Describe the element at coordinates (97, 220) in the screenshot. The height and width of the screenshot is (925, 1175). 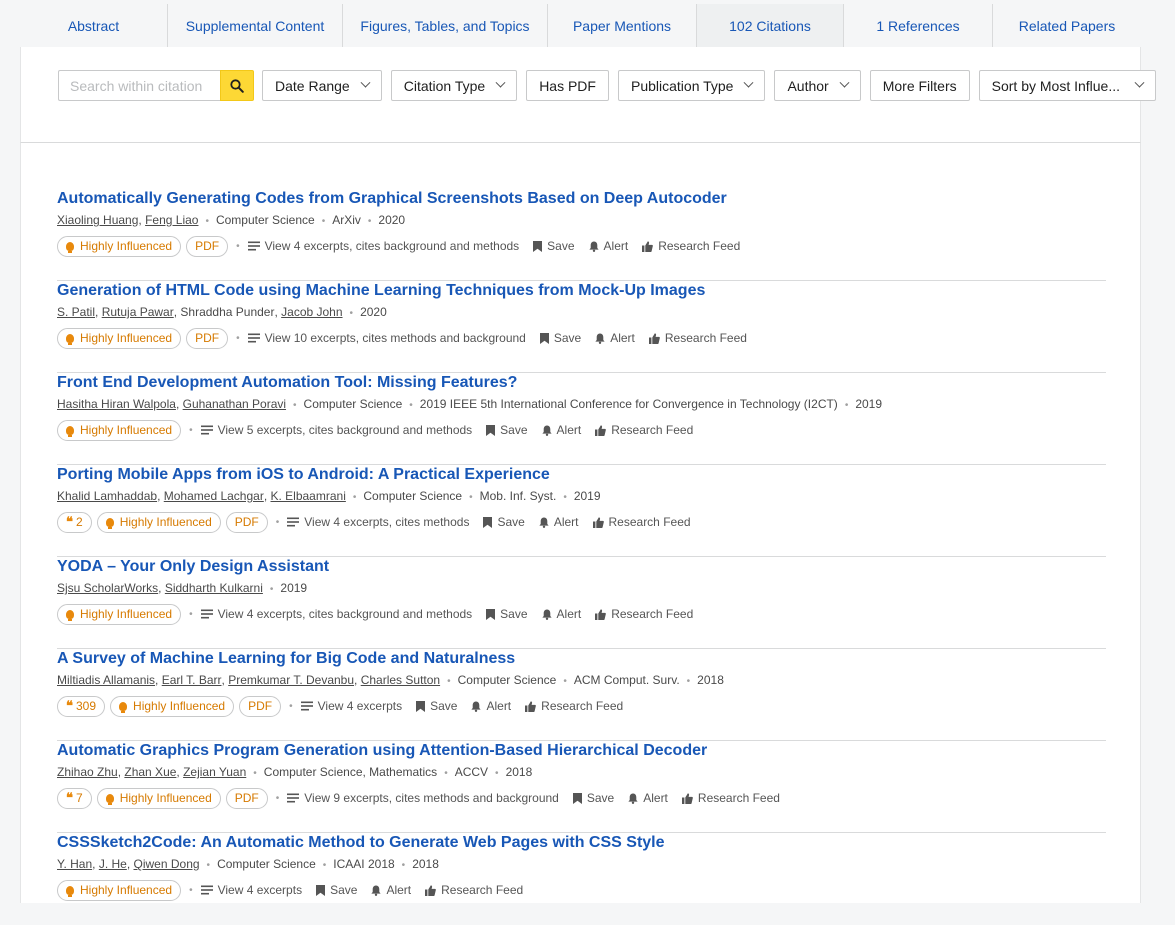
I see `author-link: Xiaoling Huang` at that location.